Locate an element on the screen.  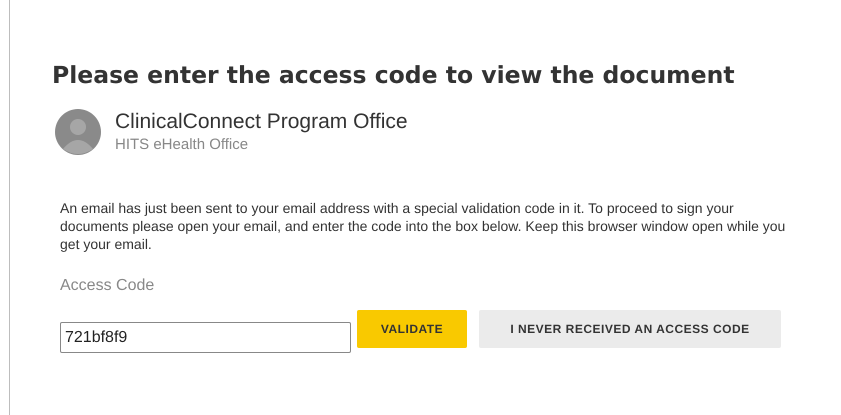
validate-button: VALIDATE is located at coordinates (412, 329).